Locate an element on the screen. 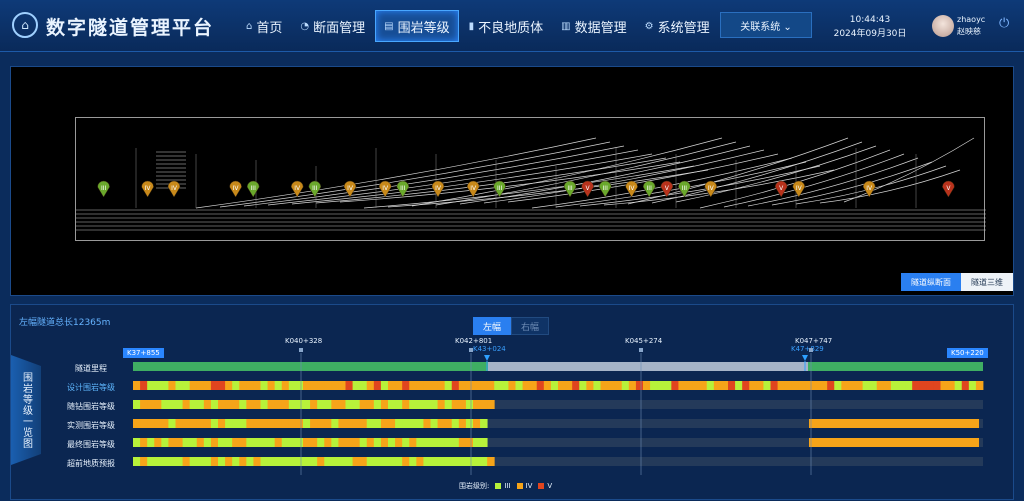 The image size is (1024, 501). nav-adverse-geology: ▮ 不良地质体 is located at coordinates (506, 26).